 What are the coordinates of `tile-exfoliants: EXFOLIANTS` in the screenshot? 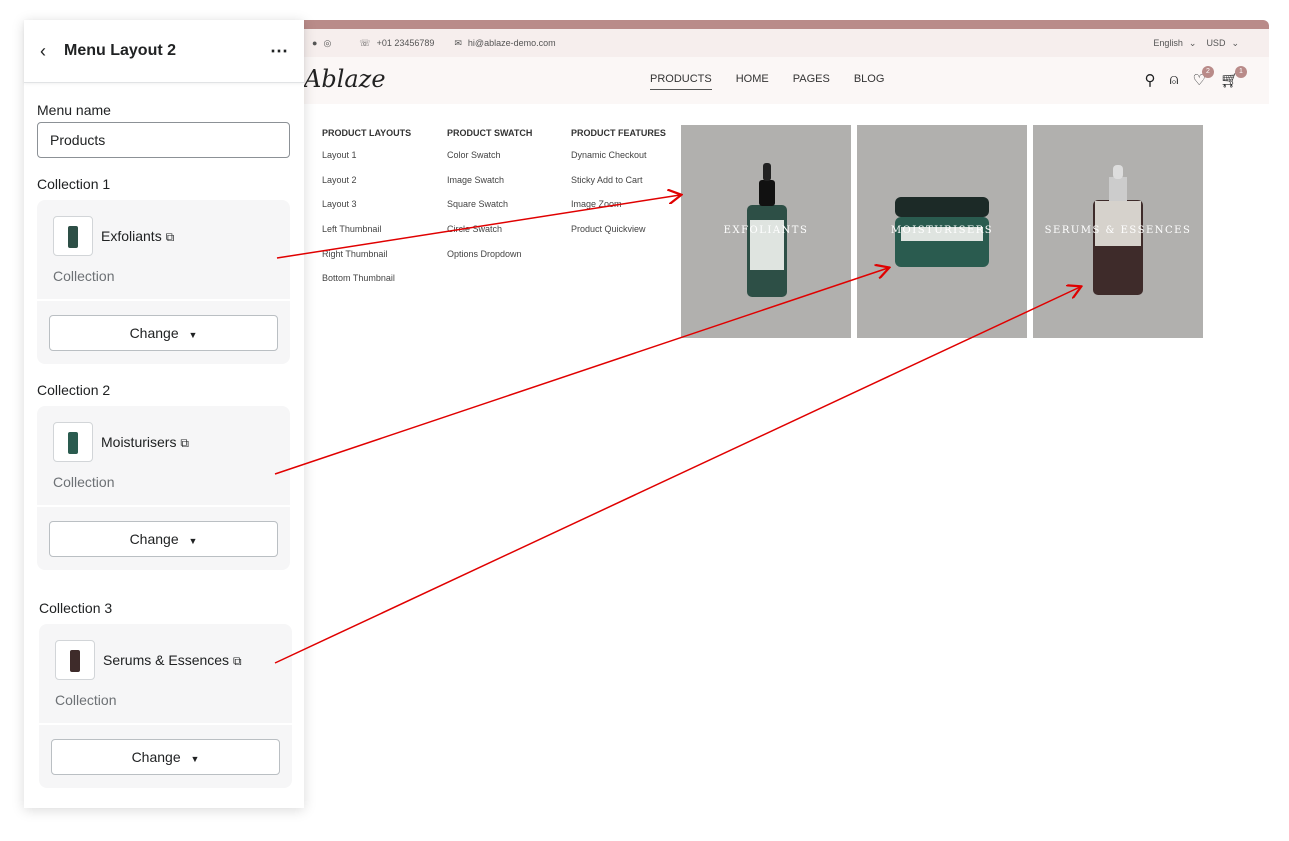 It's located at (766, 231).